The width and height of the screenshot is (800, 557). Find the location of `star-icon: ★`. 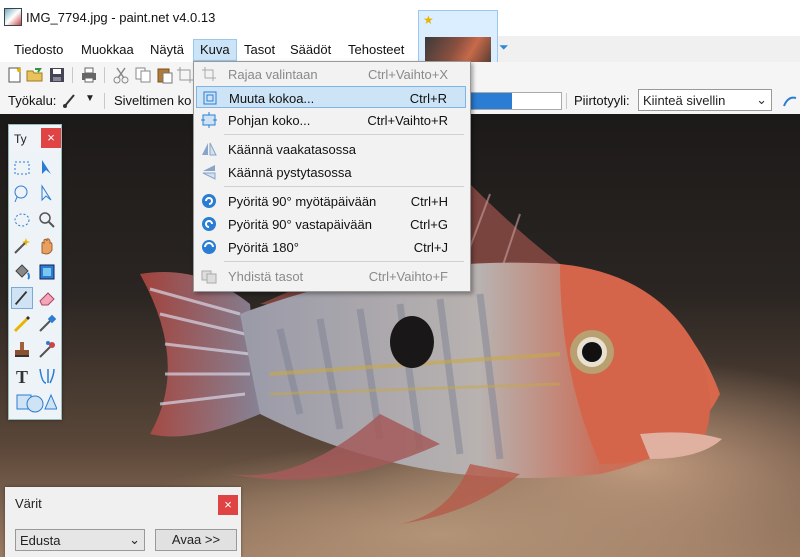

star-icon: ★ is located at coordinates (428, 20).